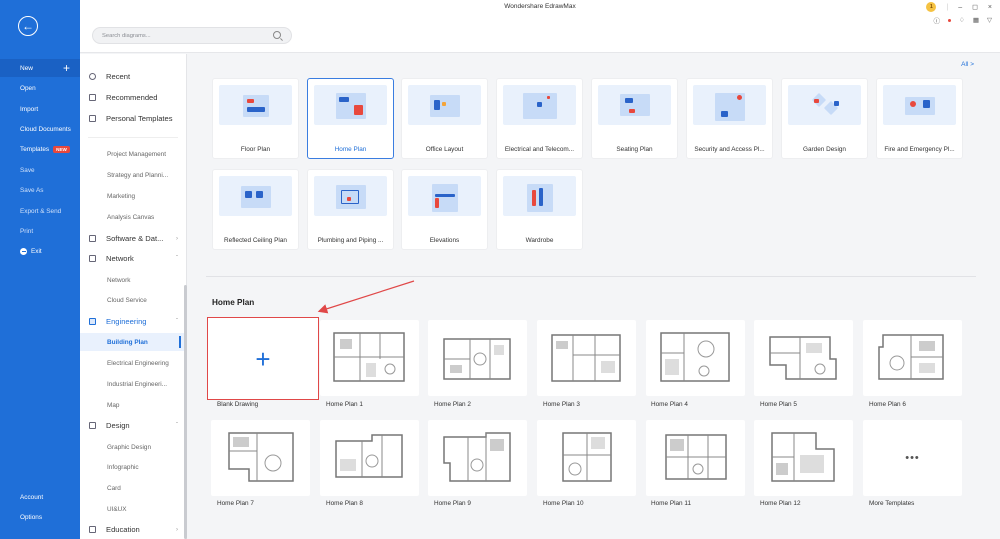 This screenshot has width=1000, height=539. I want to click on sidebar-item-export-send: Export & Send, so click(40, 211).